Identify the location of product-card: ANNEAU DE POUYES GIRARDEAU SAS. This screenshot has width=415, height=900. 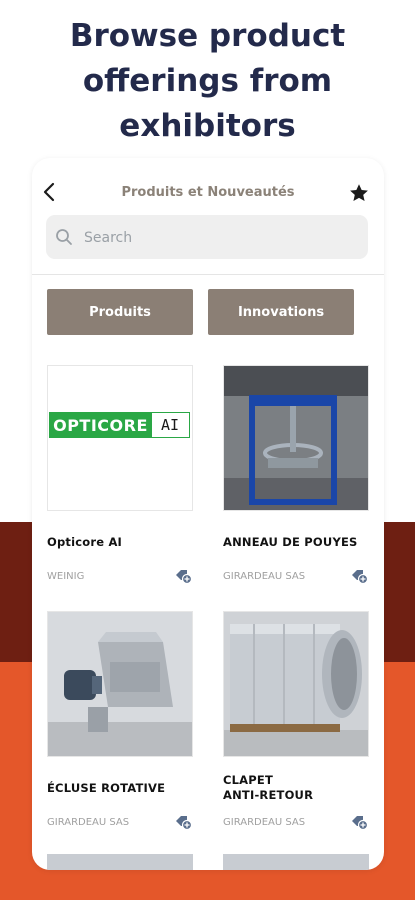
(296, 475).